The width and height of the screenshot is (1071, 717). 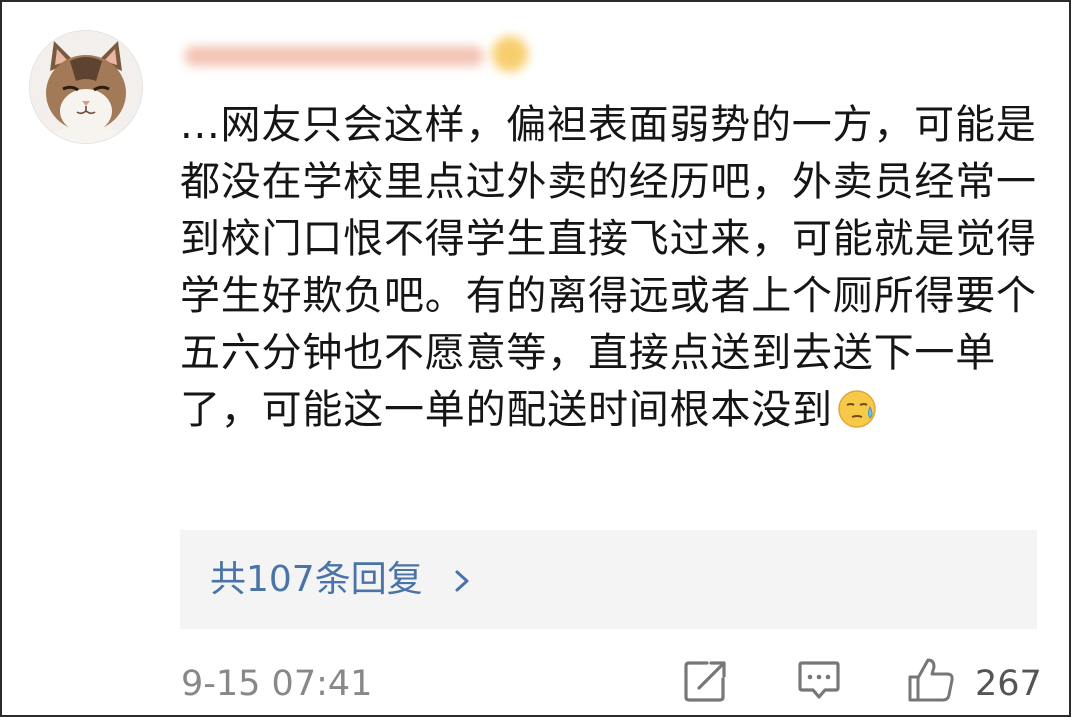 What do you see at coordinates (931, 680) in the screenshot?
I see `thumbs-up-icon` at bounding box center [931, 680].